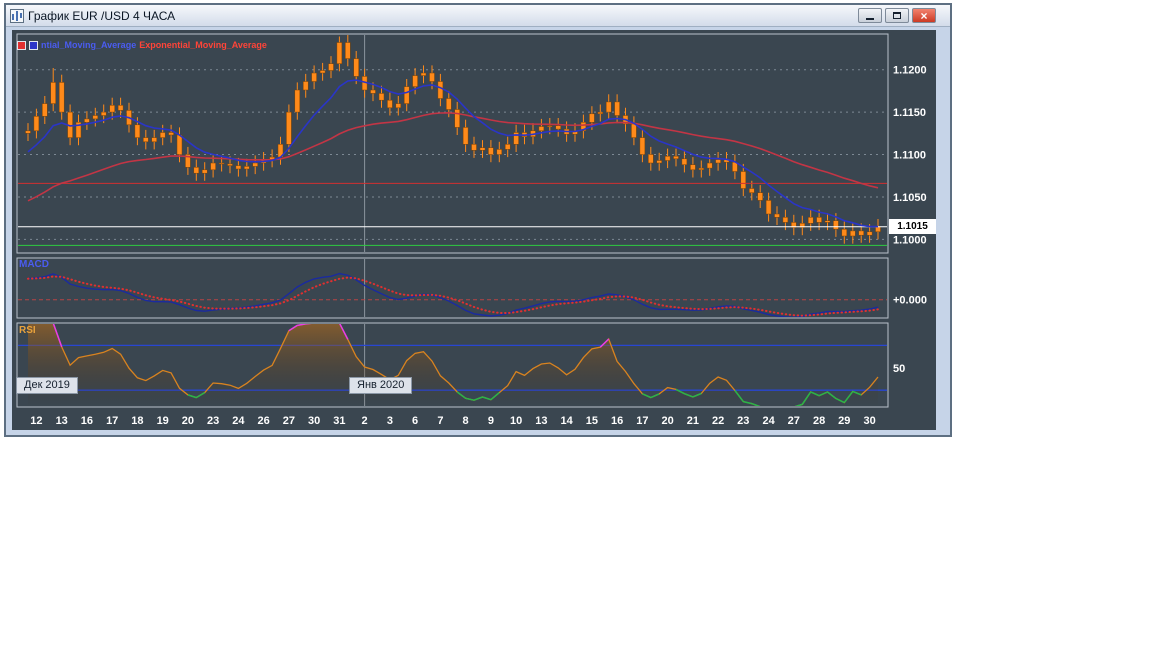 The width and height of the screenshot is (1152, 648). I want to click on ema-slow-line, so click(453, 156).